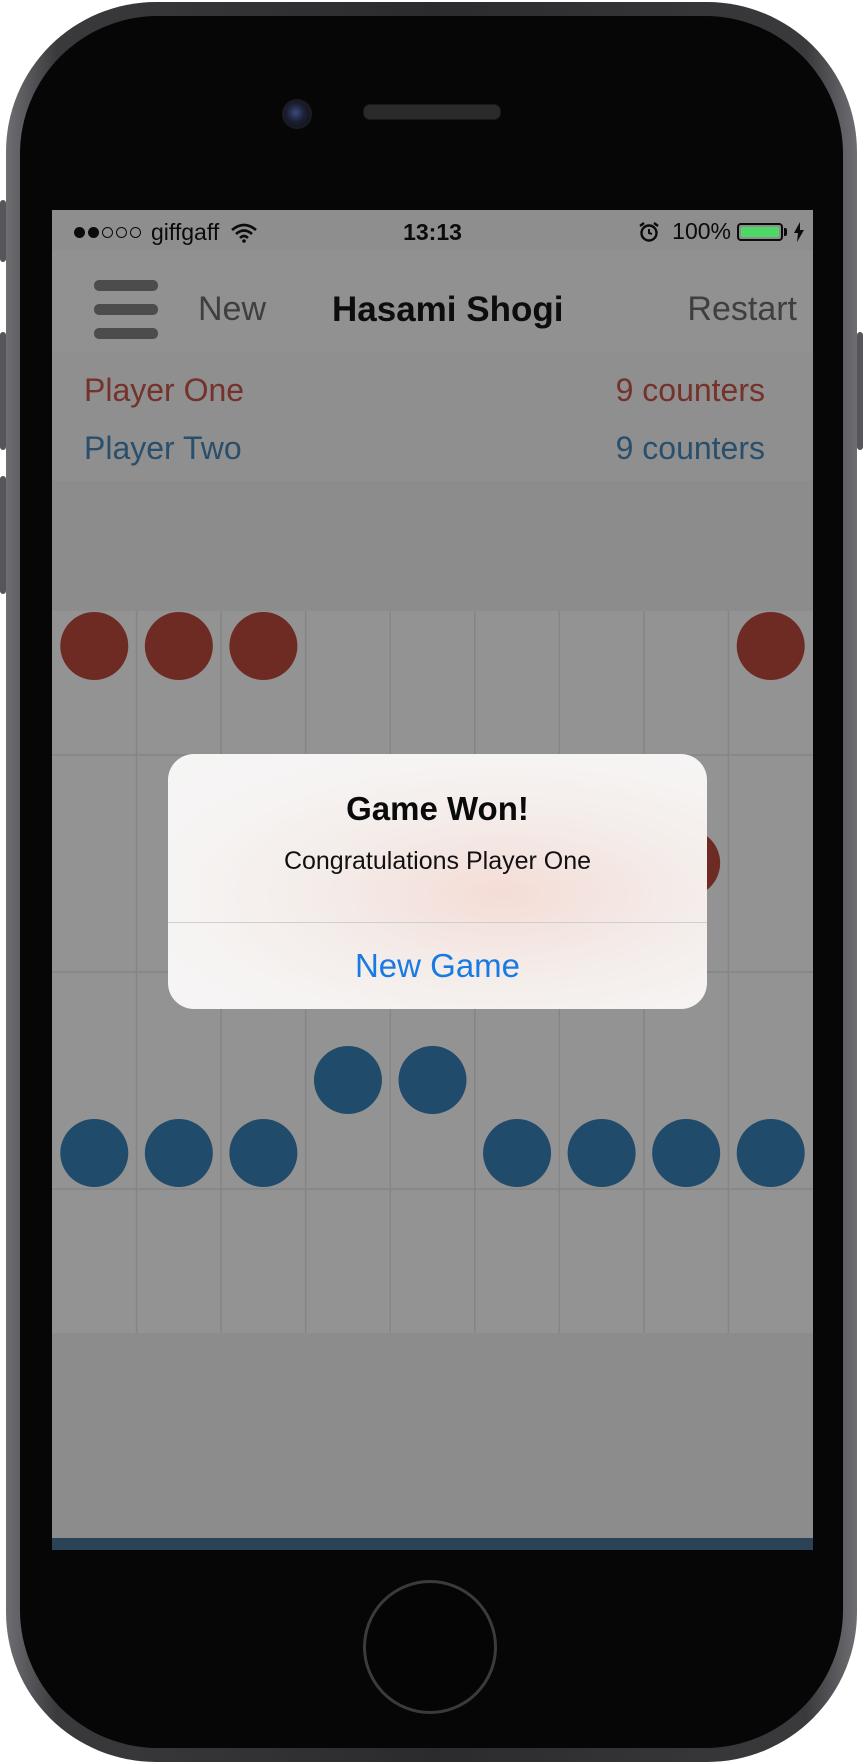 Image resolution: width=863 pixels, height=1764 pixels. Describe the element at coordinates (430, 1647) in the screenshot. I see `home-button` at that location.